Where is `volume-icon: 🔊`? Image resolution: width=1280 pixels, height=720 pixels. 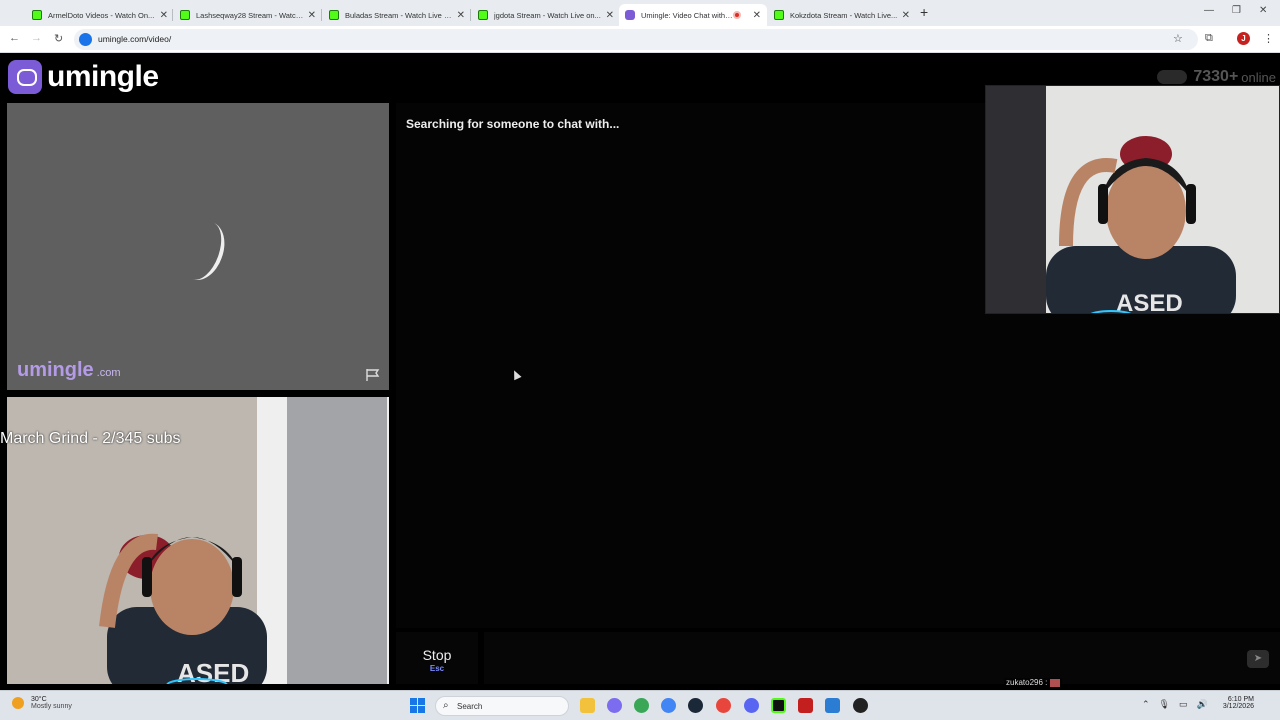
volume-icon: 🔊 is located at coordinates (1202, 704).